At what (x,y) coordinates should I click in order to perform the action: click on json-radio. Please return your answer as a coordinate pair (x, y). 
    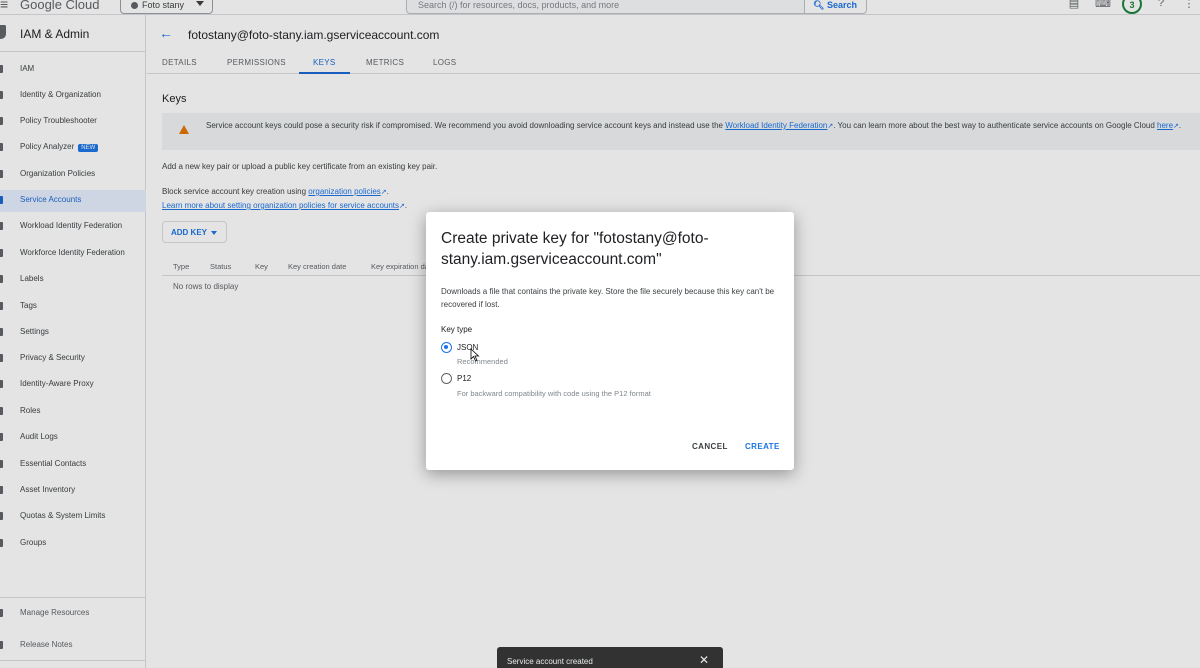
    Looking at the image, I should click on (446, 347).